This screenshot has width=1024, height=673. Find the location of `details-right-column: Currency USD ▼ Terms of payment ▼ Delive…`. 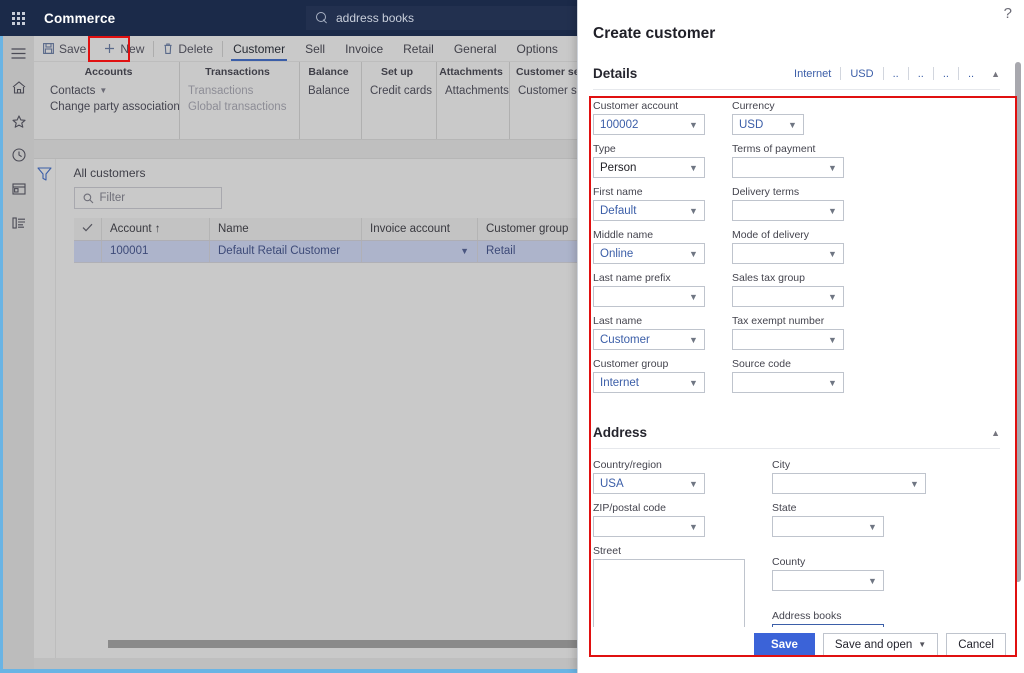

details-right-column: Currency USD ▼ Terms of payment ▼ Delive… is located at coordinates (788, 250).